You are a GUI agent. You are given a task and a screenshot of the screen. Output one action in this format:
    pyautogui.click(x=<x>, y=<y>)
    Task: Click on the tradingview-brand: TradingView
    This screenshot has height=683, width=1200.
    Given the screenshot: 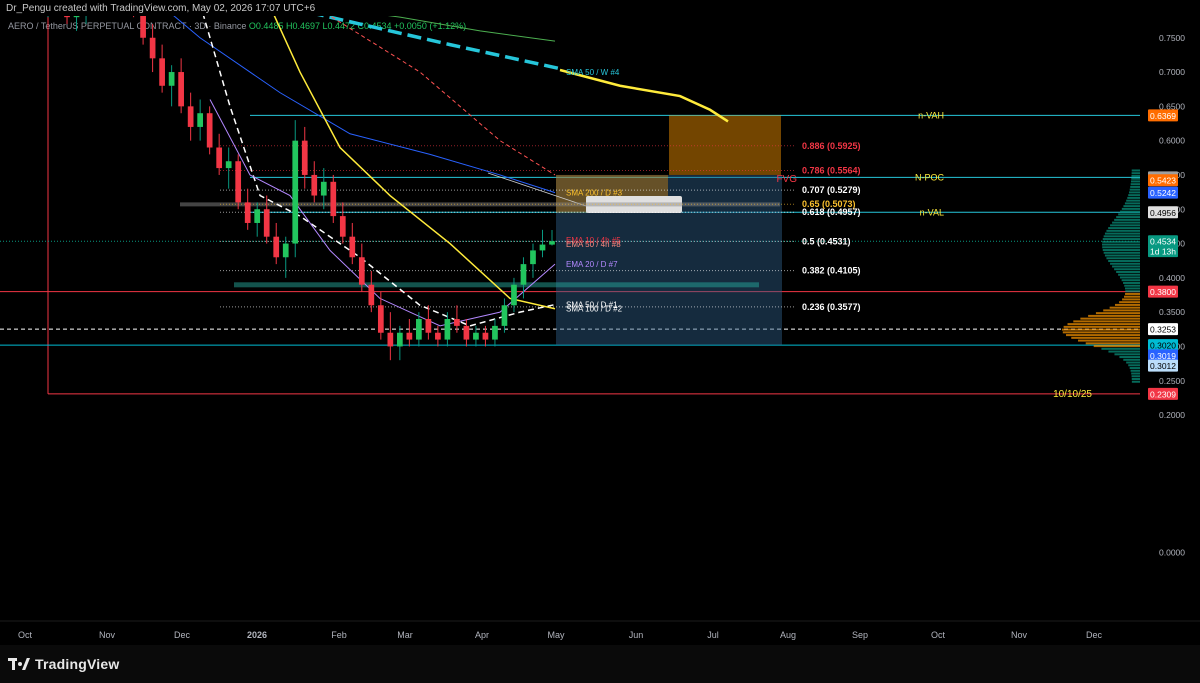 What is the action you would take?
    pyautogui.click(x=63, y=664)
    